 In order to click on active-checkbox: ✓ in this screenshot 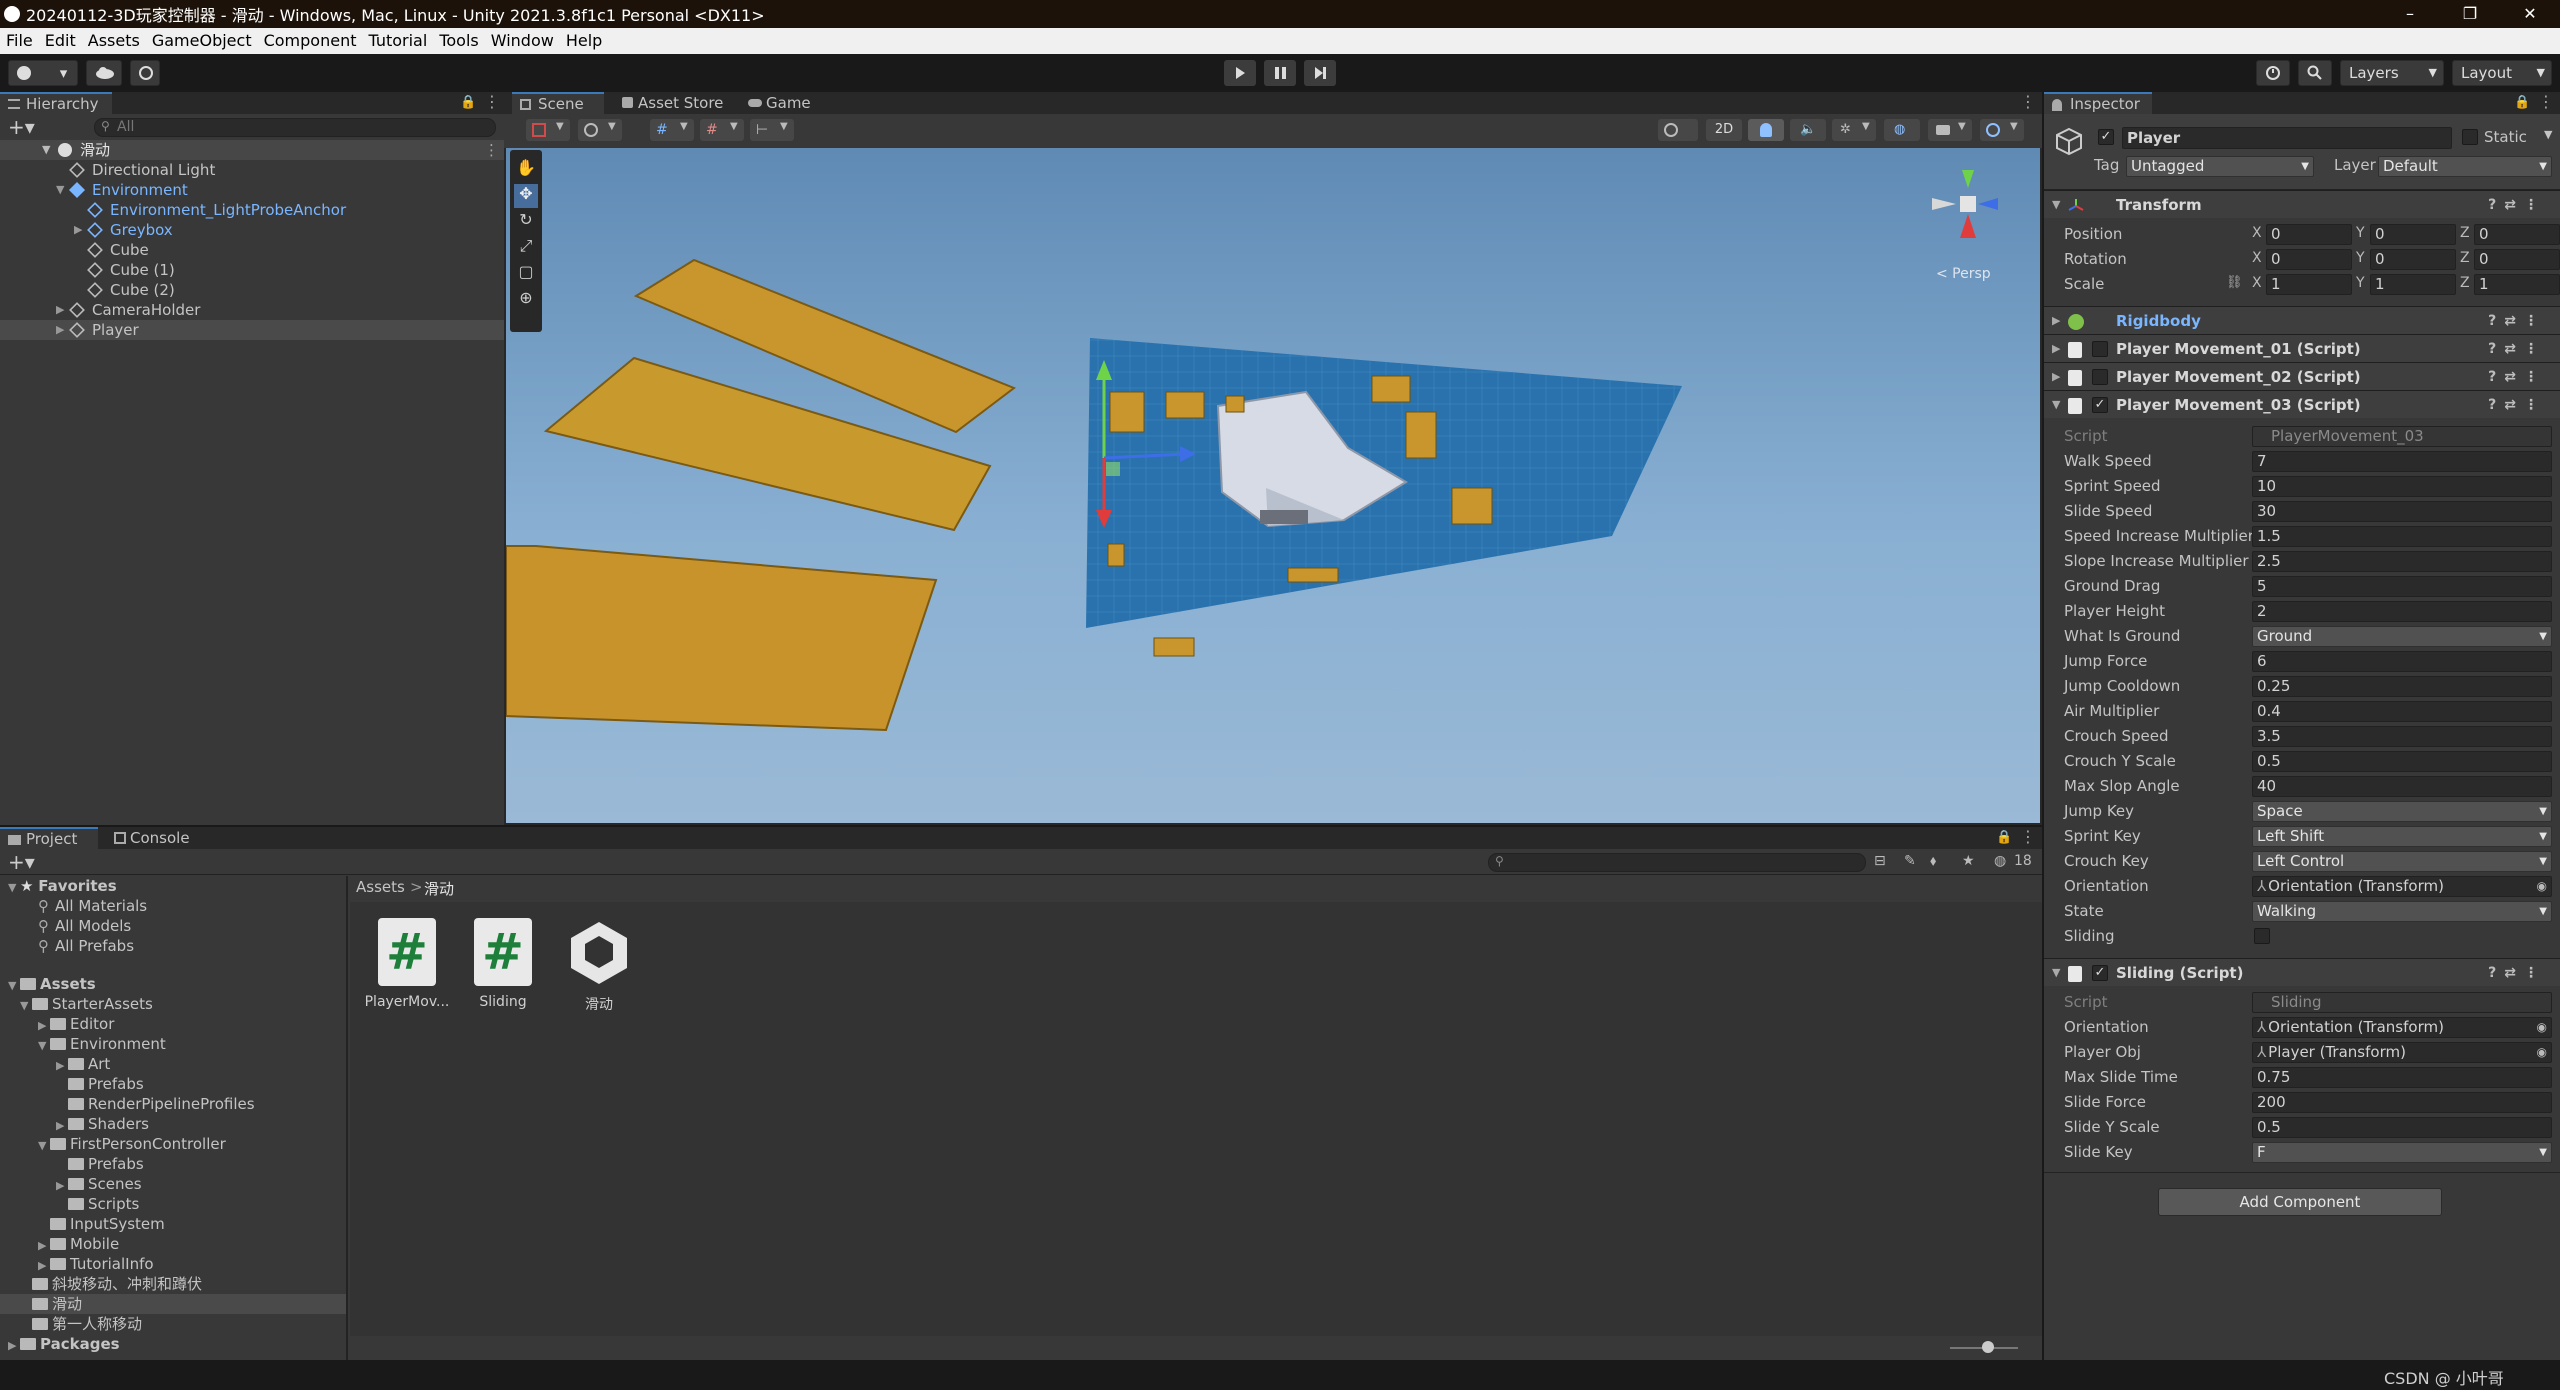, I will do `click(2106, 137)`.